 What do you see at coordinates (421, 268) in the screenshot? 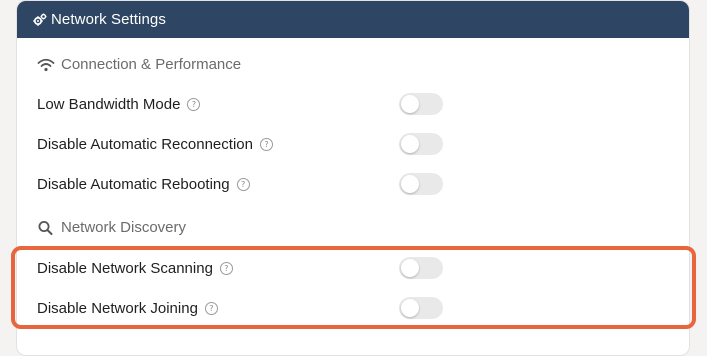
I see `network-scanning-toggle` at bounding box center [421, 268].